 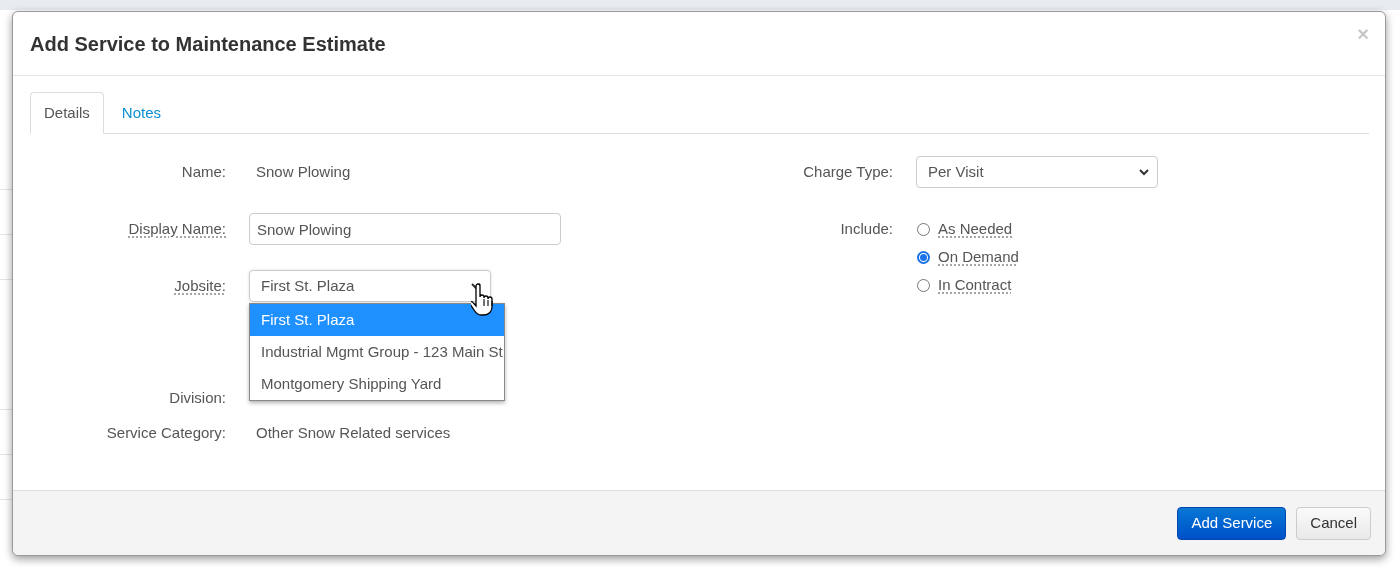 What do you see at coordinates (166, 432) in the screenshot?
I see `field-label: Service Category:` at bounding box center [166, 432].